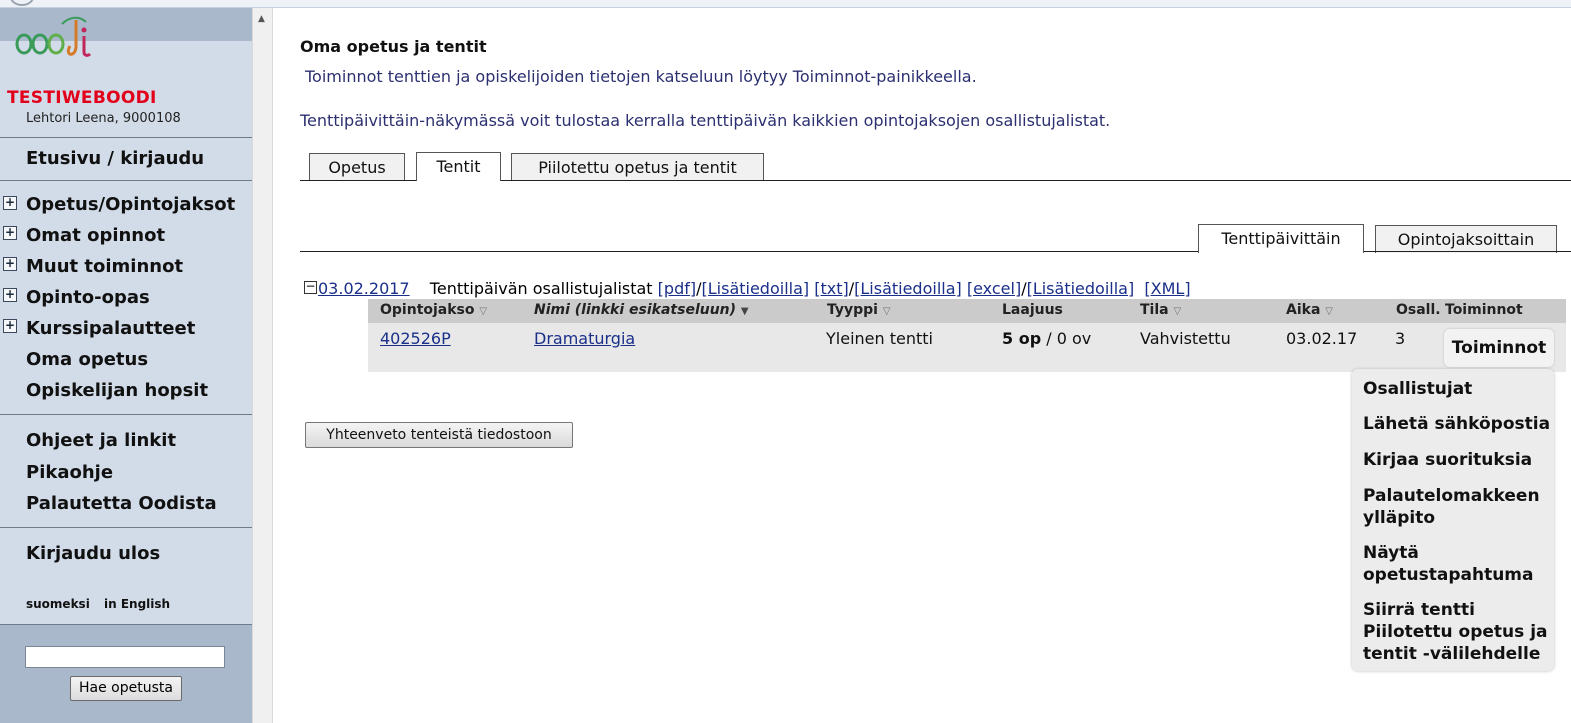  What do you see at coordinates (58, 604) in the screenshot?
I see `lang-finnish-link: suomeksi` at bounding box center [58, 604].